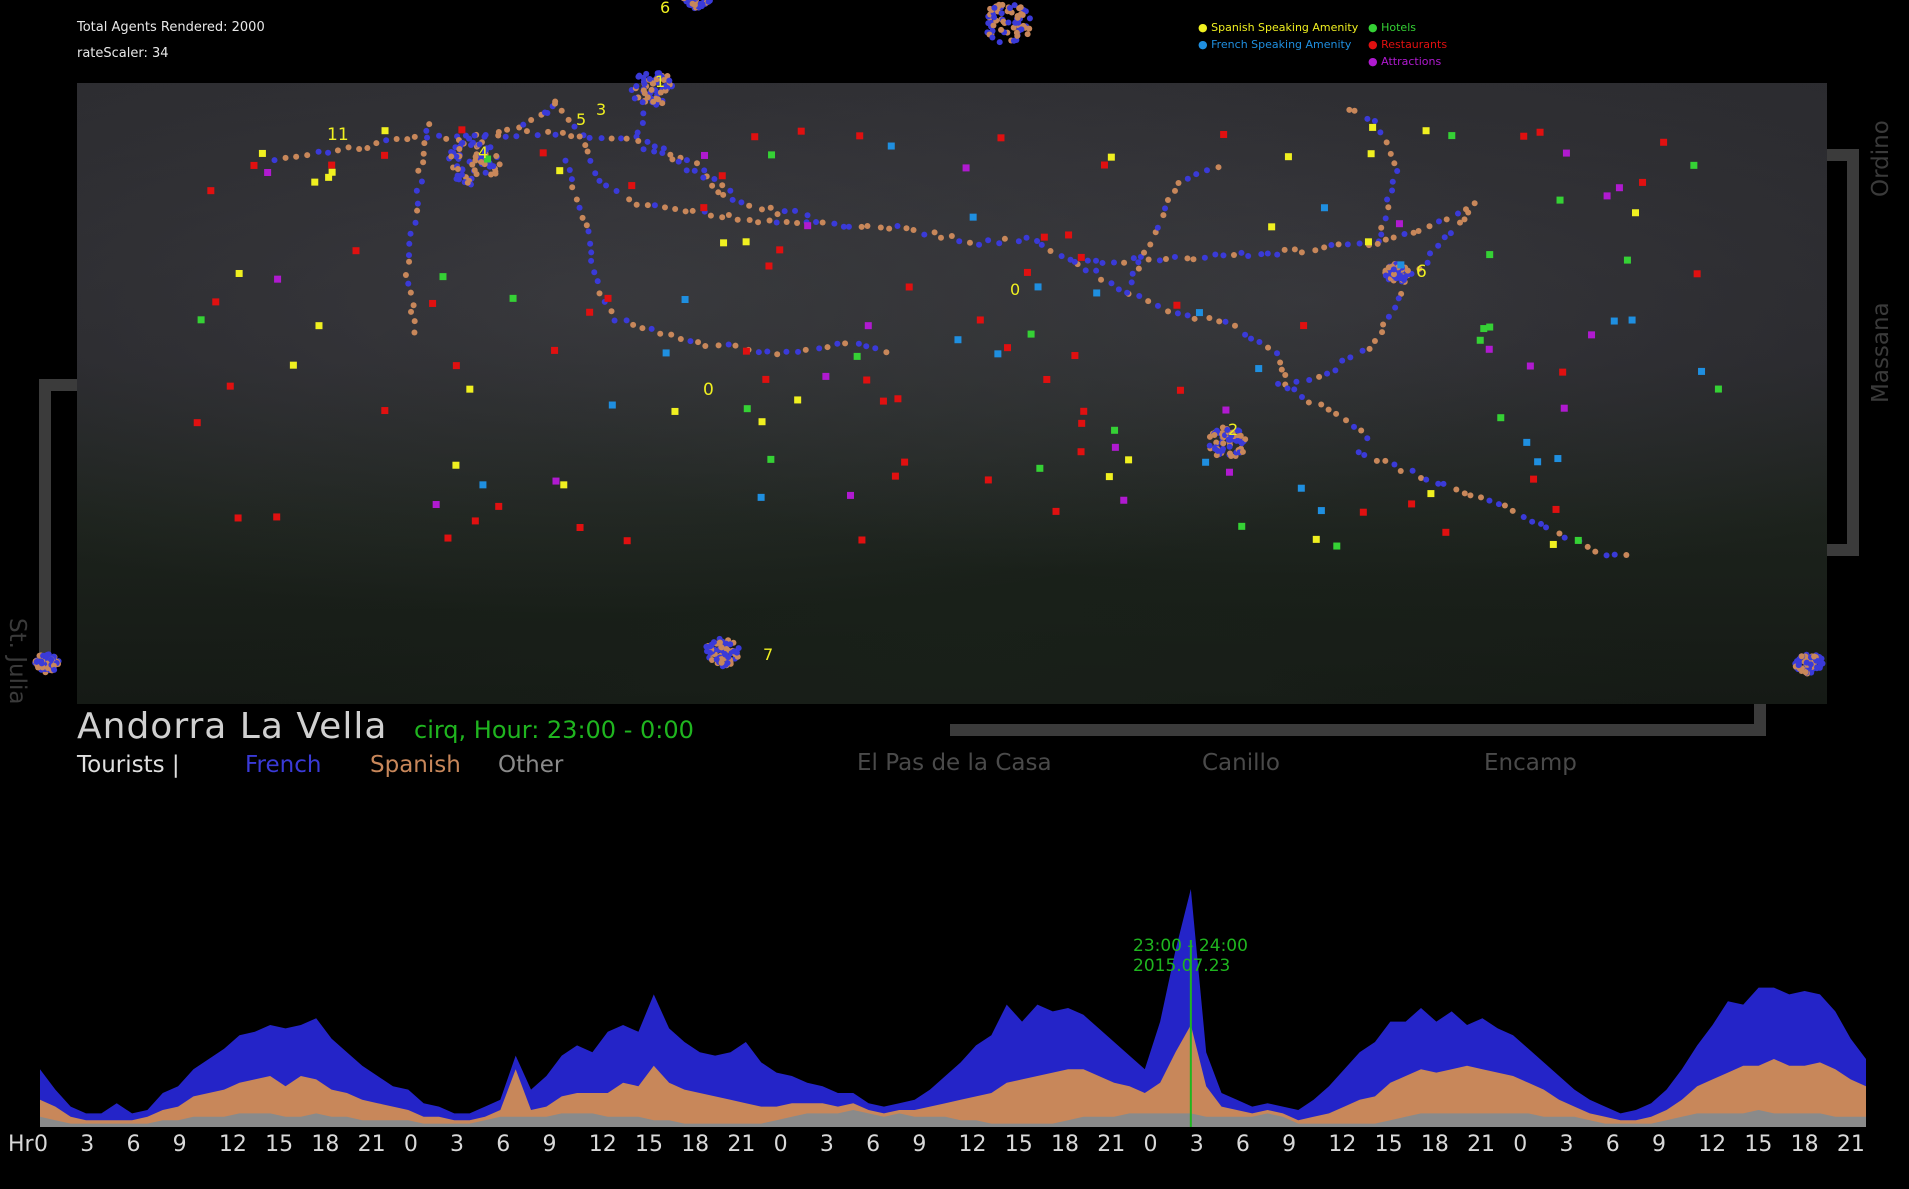  I want to click on timeline-marker-time: 23:00 - 24:00, so click(1190, 946).